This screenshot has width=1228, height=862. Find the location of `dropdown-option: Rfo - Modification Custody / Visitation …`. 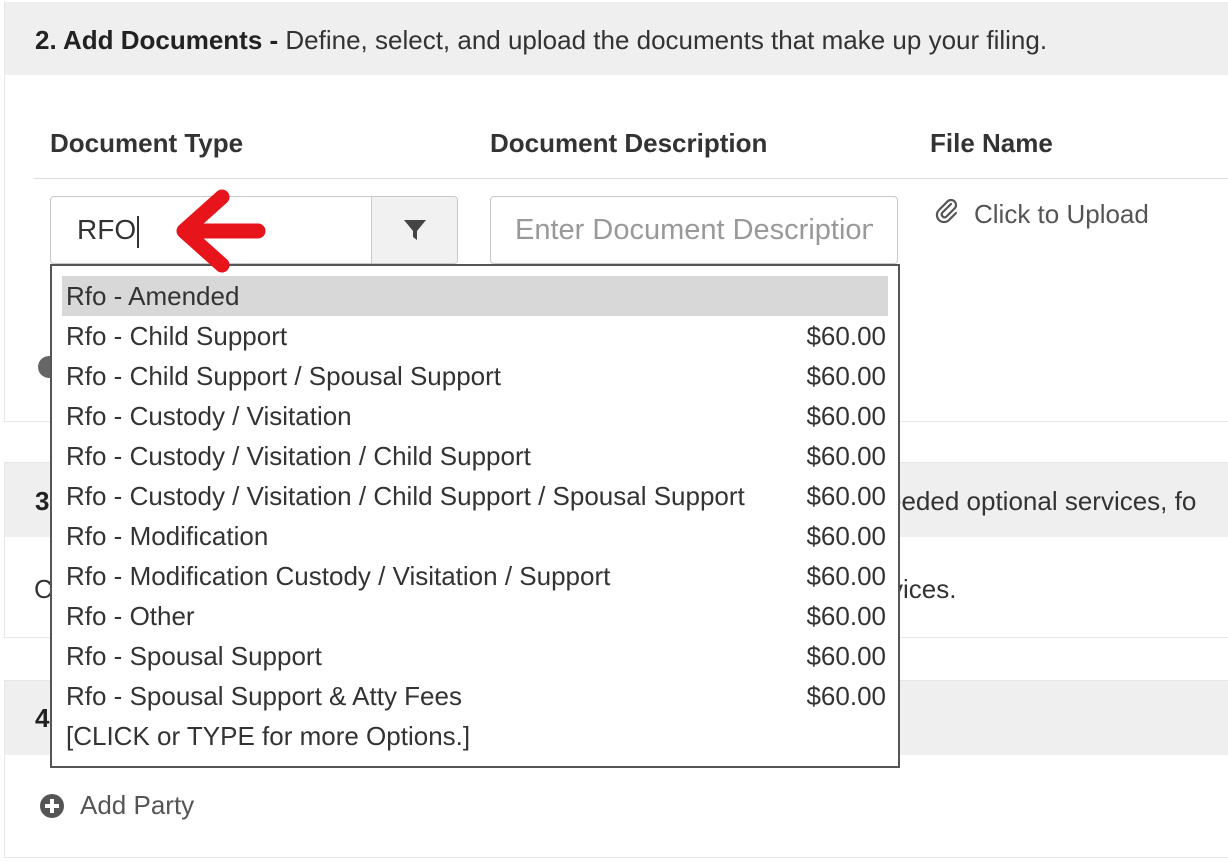

dropdown-option: Rfo - Modification Custody / Visitation … is located at coordinates (475, 576).